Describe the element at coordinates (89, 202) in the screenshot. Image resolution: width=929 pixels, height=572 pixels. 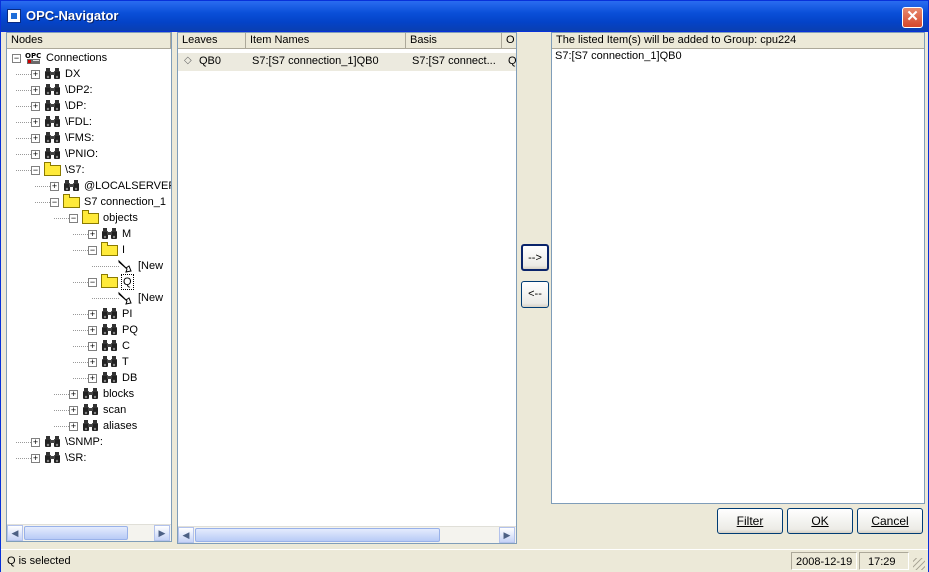
I see `tree-item: − S7 connection_1` at that location.